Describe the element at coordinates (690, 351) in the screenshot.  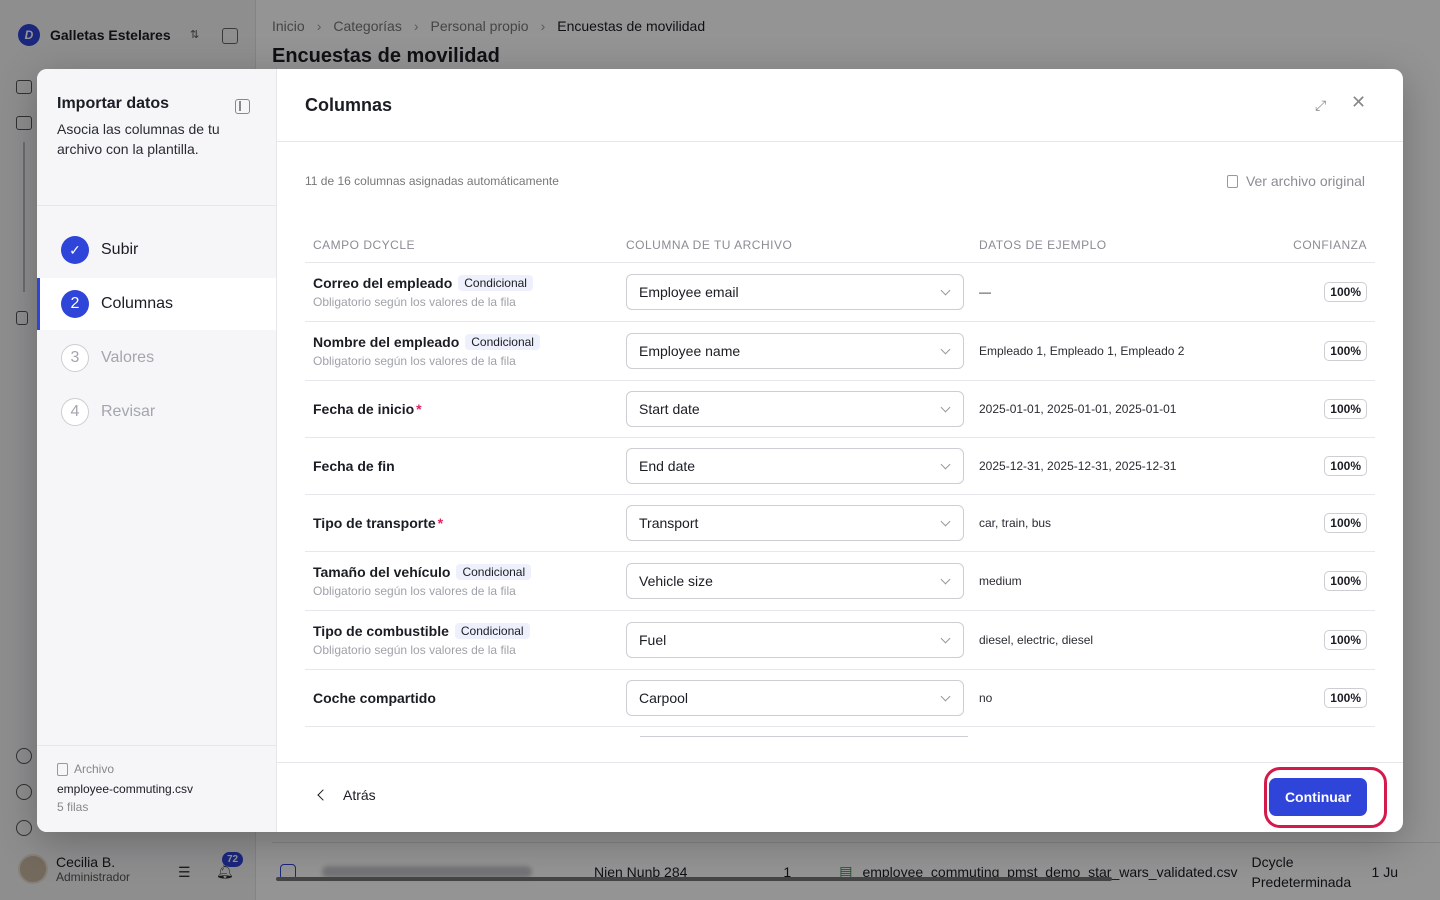
I see `select-value: Employee name` at that location.